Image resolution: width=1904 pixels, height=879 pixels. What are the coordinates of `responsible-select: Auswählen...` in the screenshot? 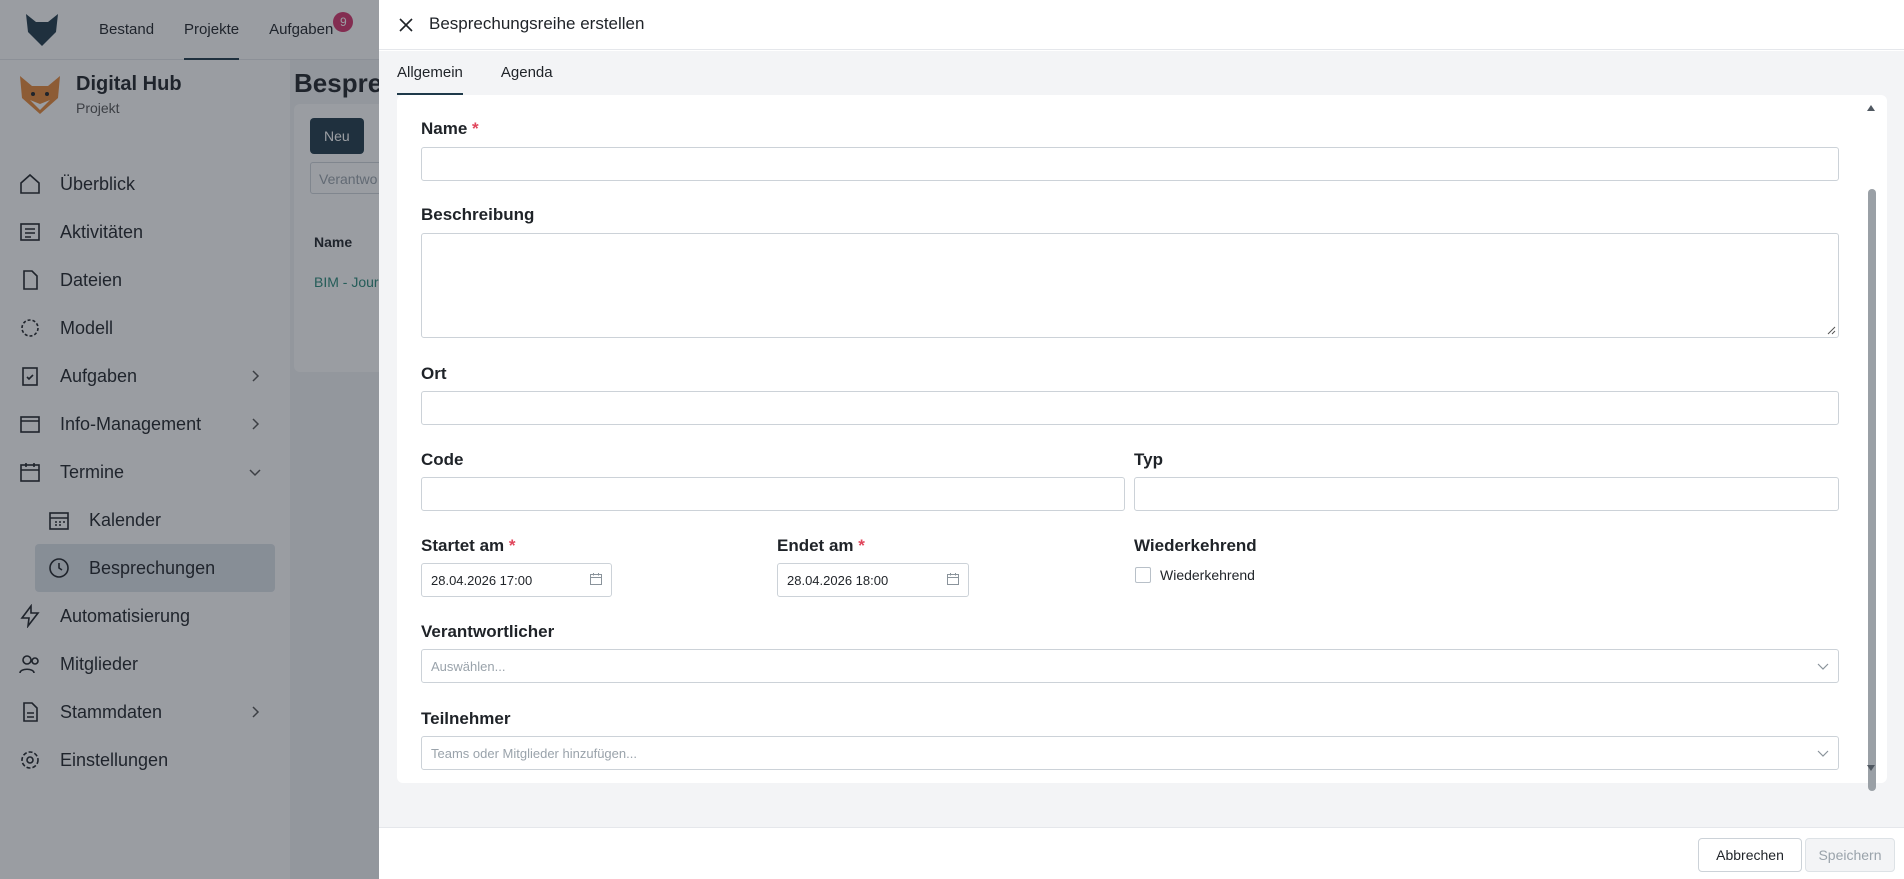 It's located at (1130, 666).